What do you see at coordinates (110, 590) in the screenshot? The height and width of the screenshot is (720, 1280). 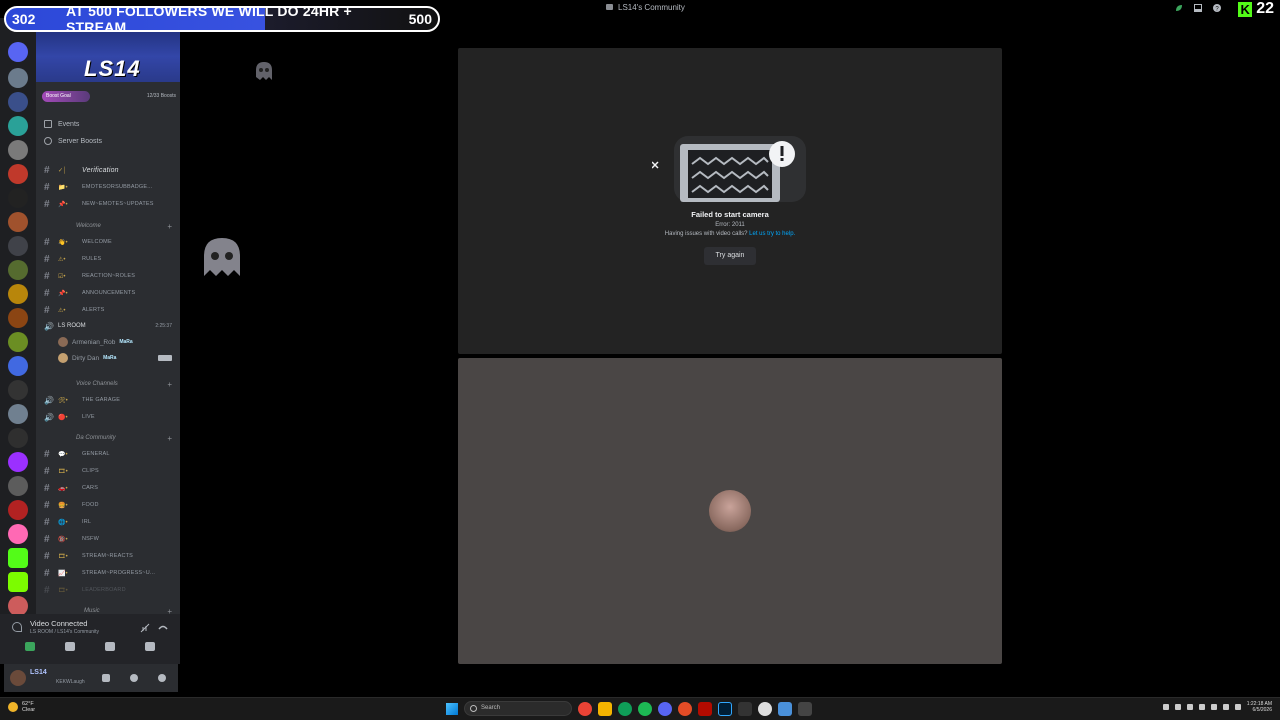 I see `channel-leaderboard: # 🎞• LEADERBOARD` at bounding box center [110, 590].